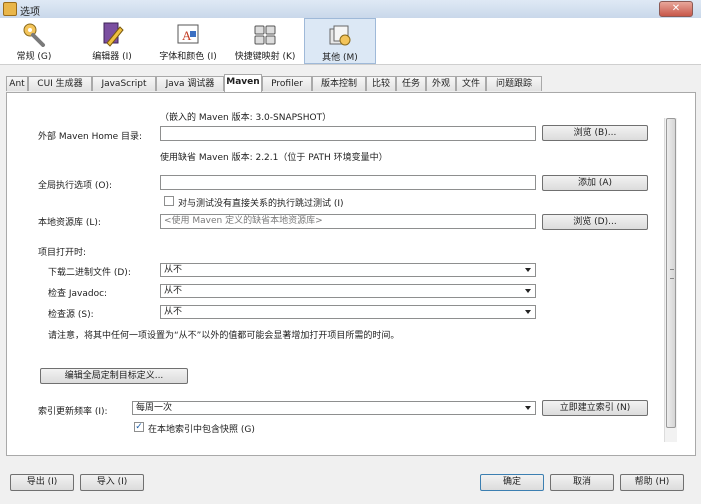 The image size is (701, 504). I want to click on tab-tasks: 任务, so click(411, 83).